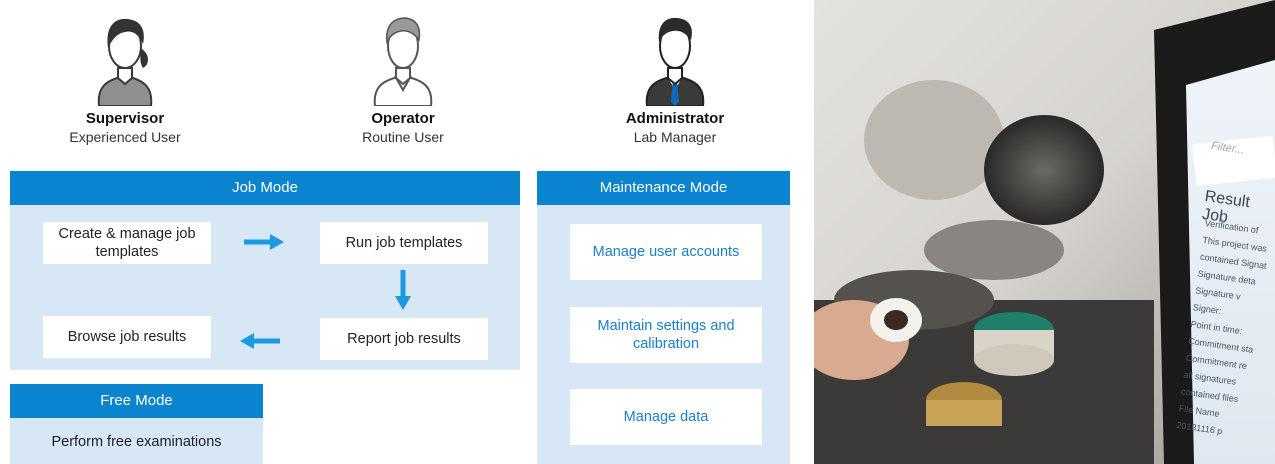  I want to click on browse-results-box: Browse job results, so click(127, 337).